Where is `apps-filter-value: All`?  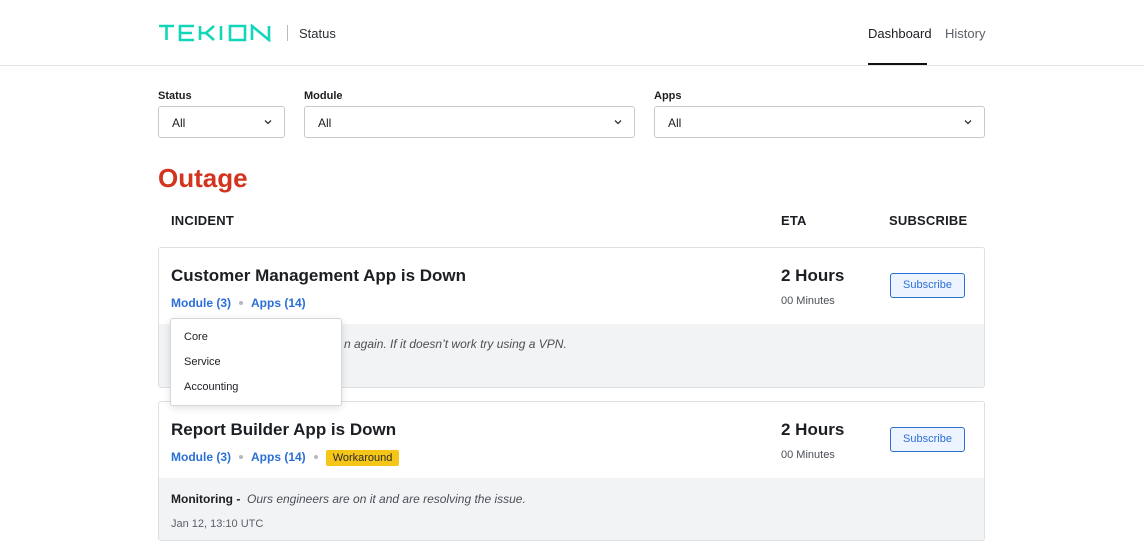
apps-filter-value: All is located at coordinates (675, 123).